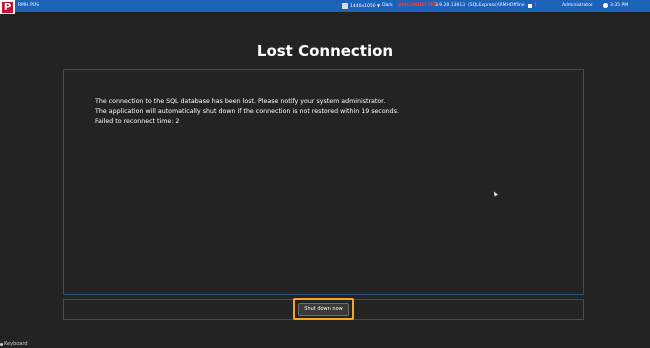 This screenshot has width=650, height=348. I want to click on clock-icon, so click(605, 5).